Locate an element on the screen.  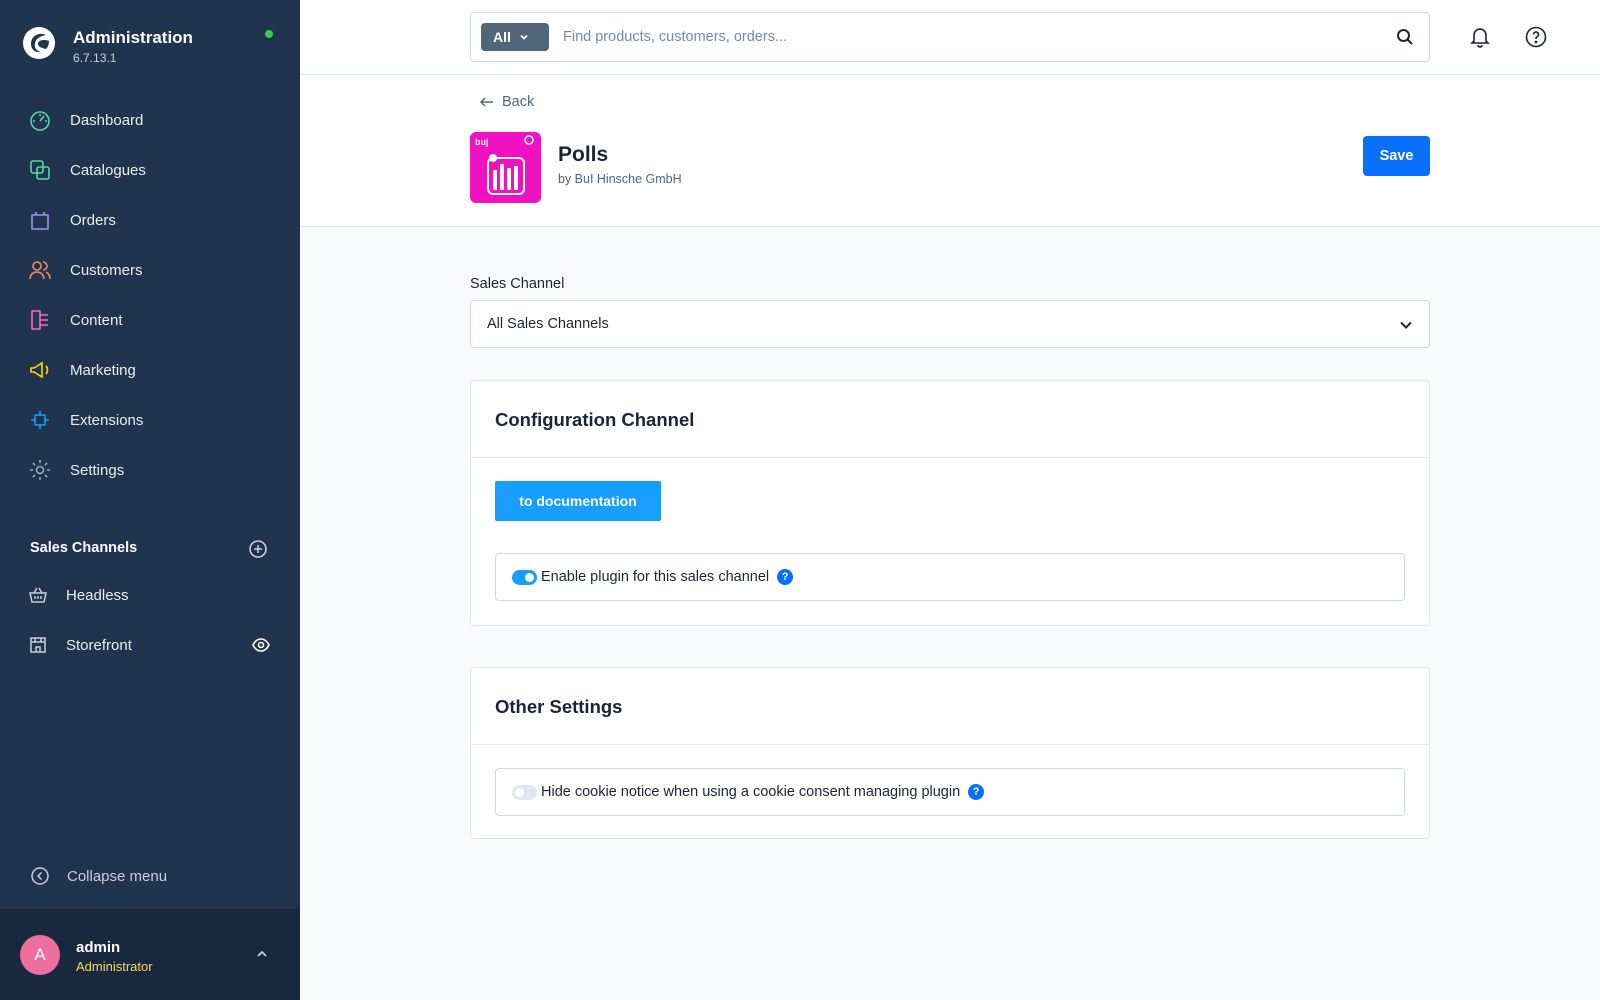
dashboard-icon is located at coordinates (40, 121).